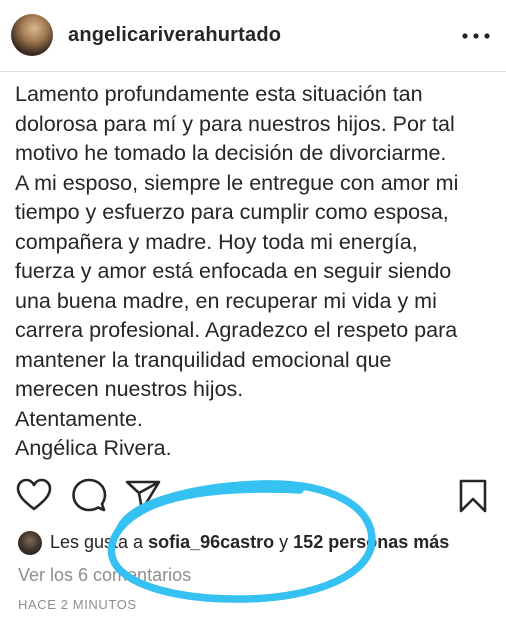 Image resolution: width=506 pixels, height=620 pixels. I want to click on bookmark-icon, so click(473, 496).